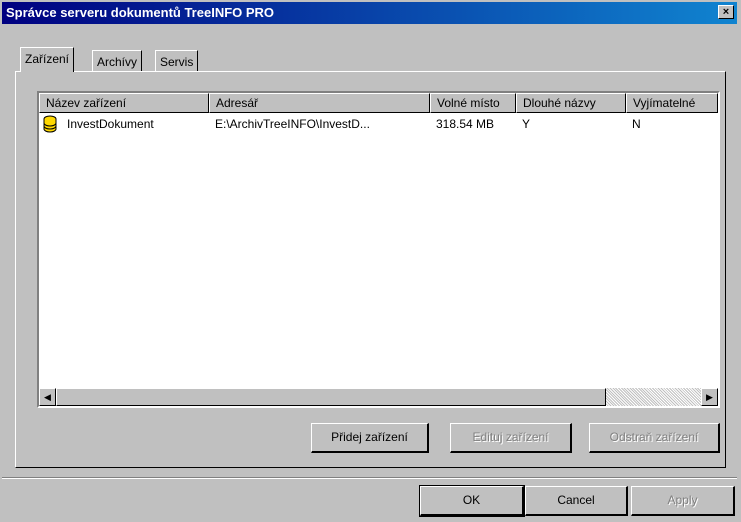  I want to click on separator, so click(369, 478).